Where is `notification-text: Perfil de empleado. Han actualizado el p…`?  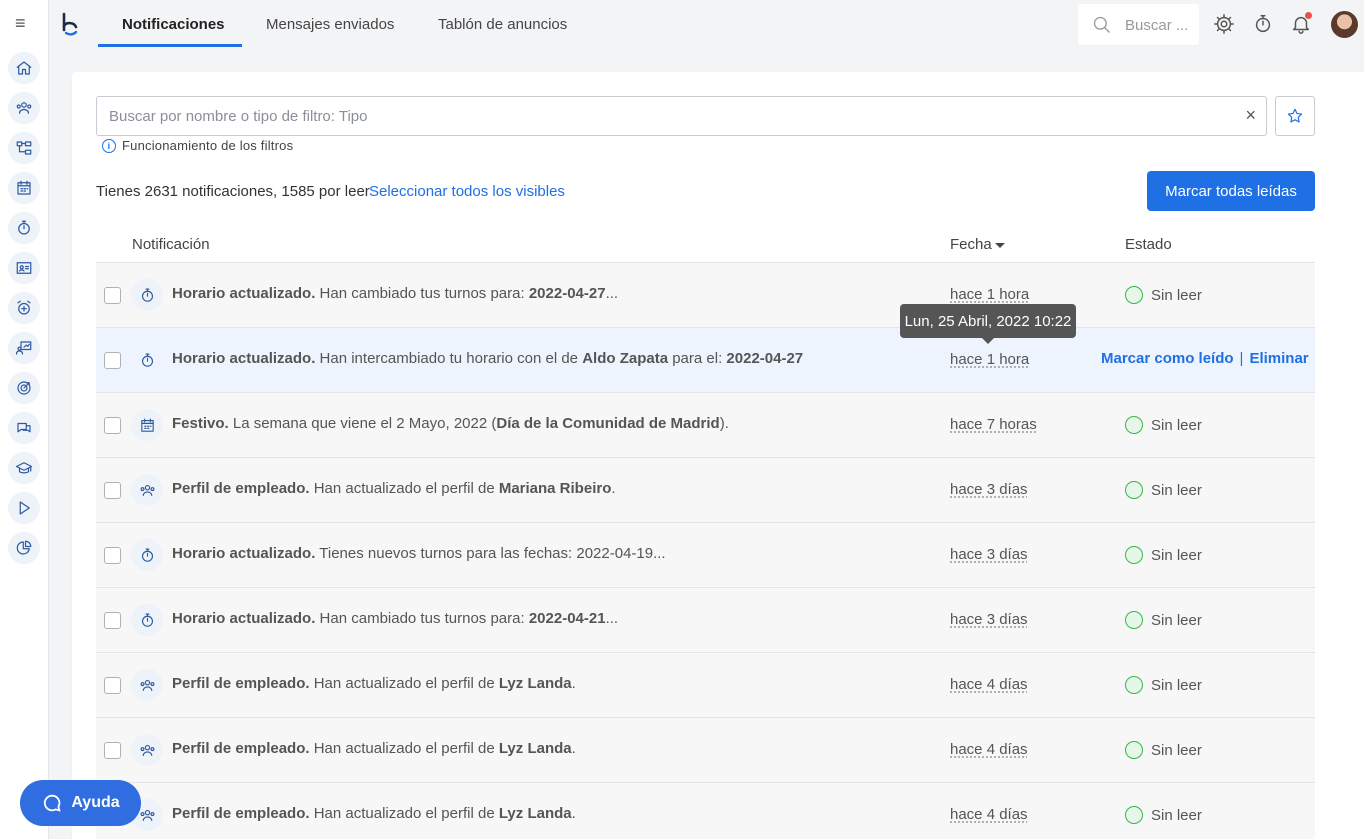 notification-text: Perfil de empleado. Han actualizado el p… is located at coordinates (374, 683).